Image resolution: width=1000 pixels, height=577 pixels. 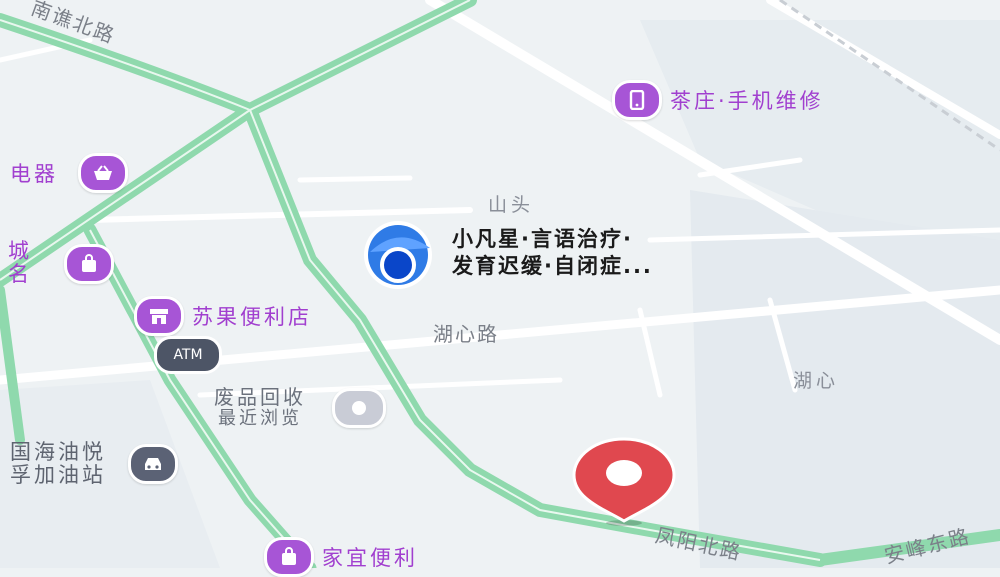 What do you see at coordinates (398, 255) in the screenshot?
I see `current-location-marker` at bounding box center [398, 255].